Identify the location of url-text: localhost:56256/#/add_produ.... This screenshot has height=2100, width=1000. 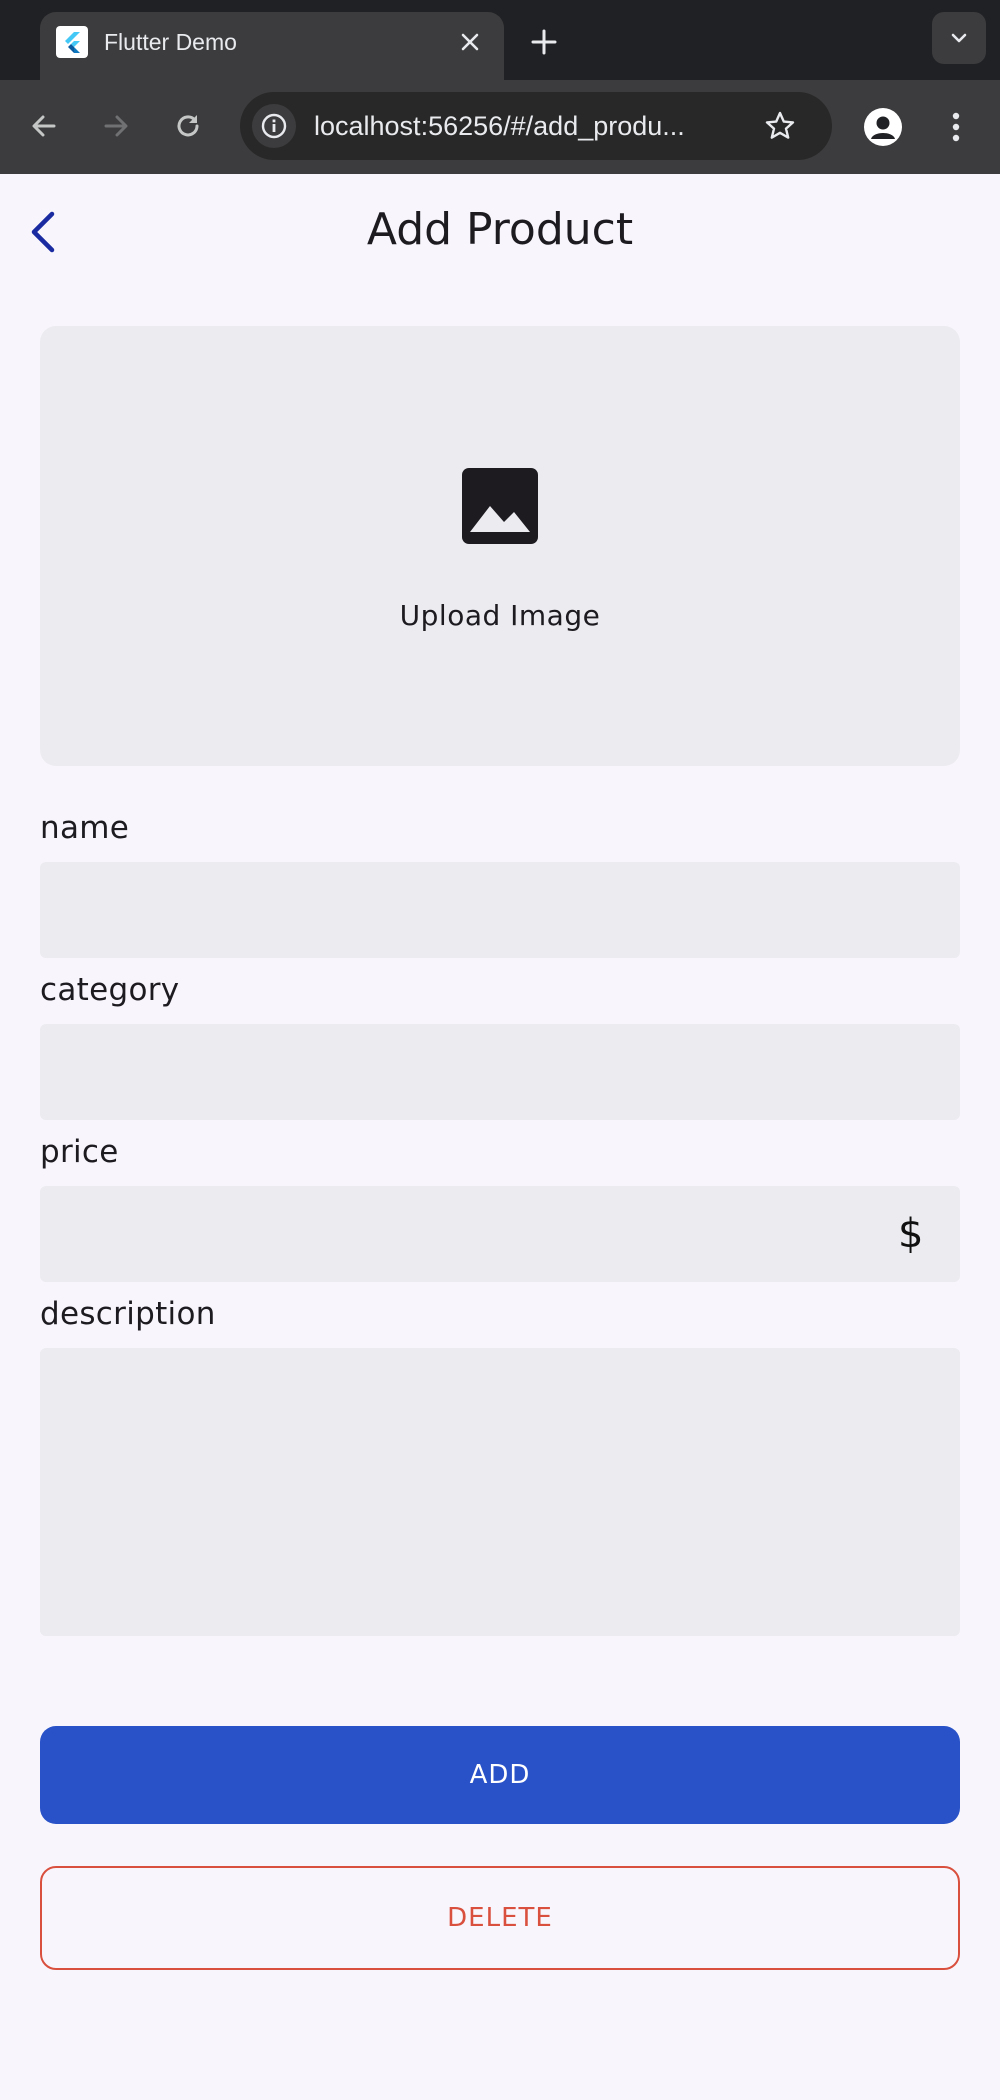
(499, 126).